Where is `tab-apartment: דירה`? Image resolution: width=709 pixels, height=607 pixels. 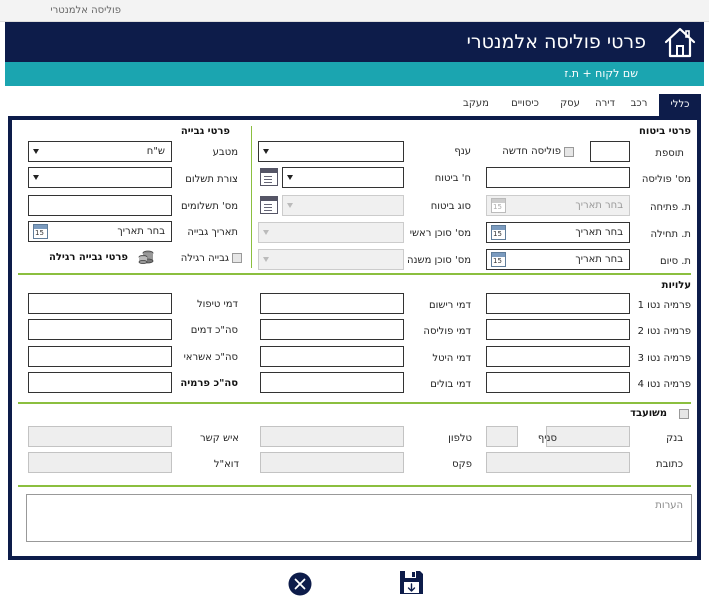
tab-apartment: דירה is located at coordinates (605, 105).